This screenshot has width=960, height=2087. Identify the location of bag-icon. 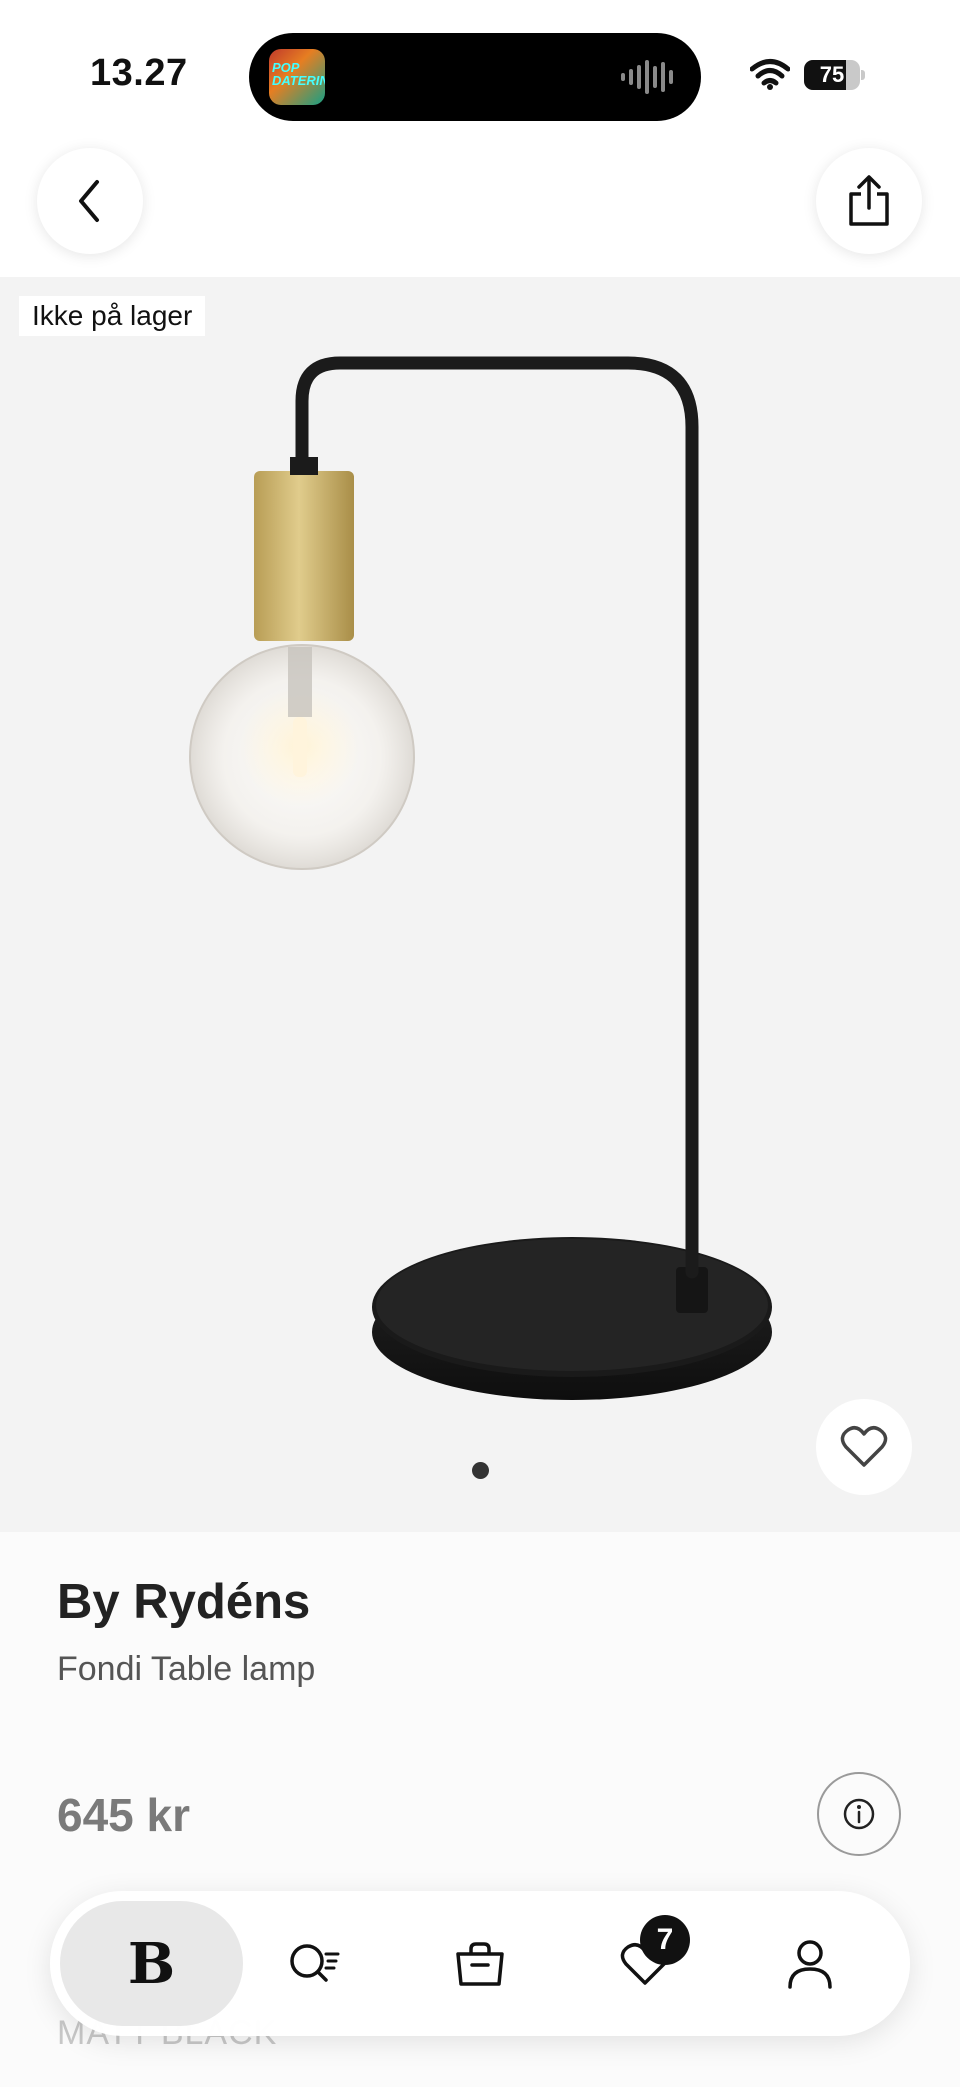
(480, 1963).